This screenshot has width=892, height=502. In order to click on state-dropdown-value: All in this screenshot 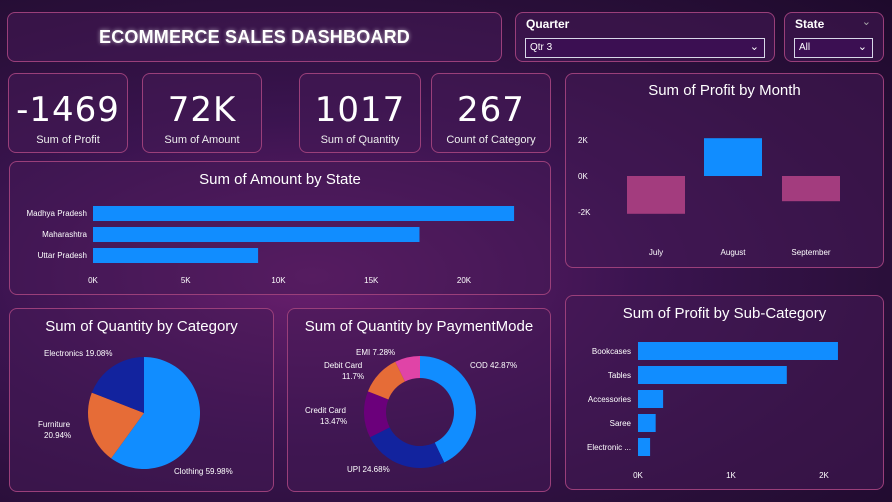, I will do `click(805, 47)`.